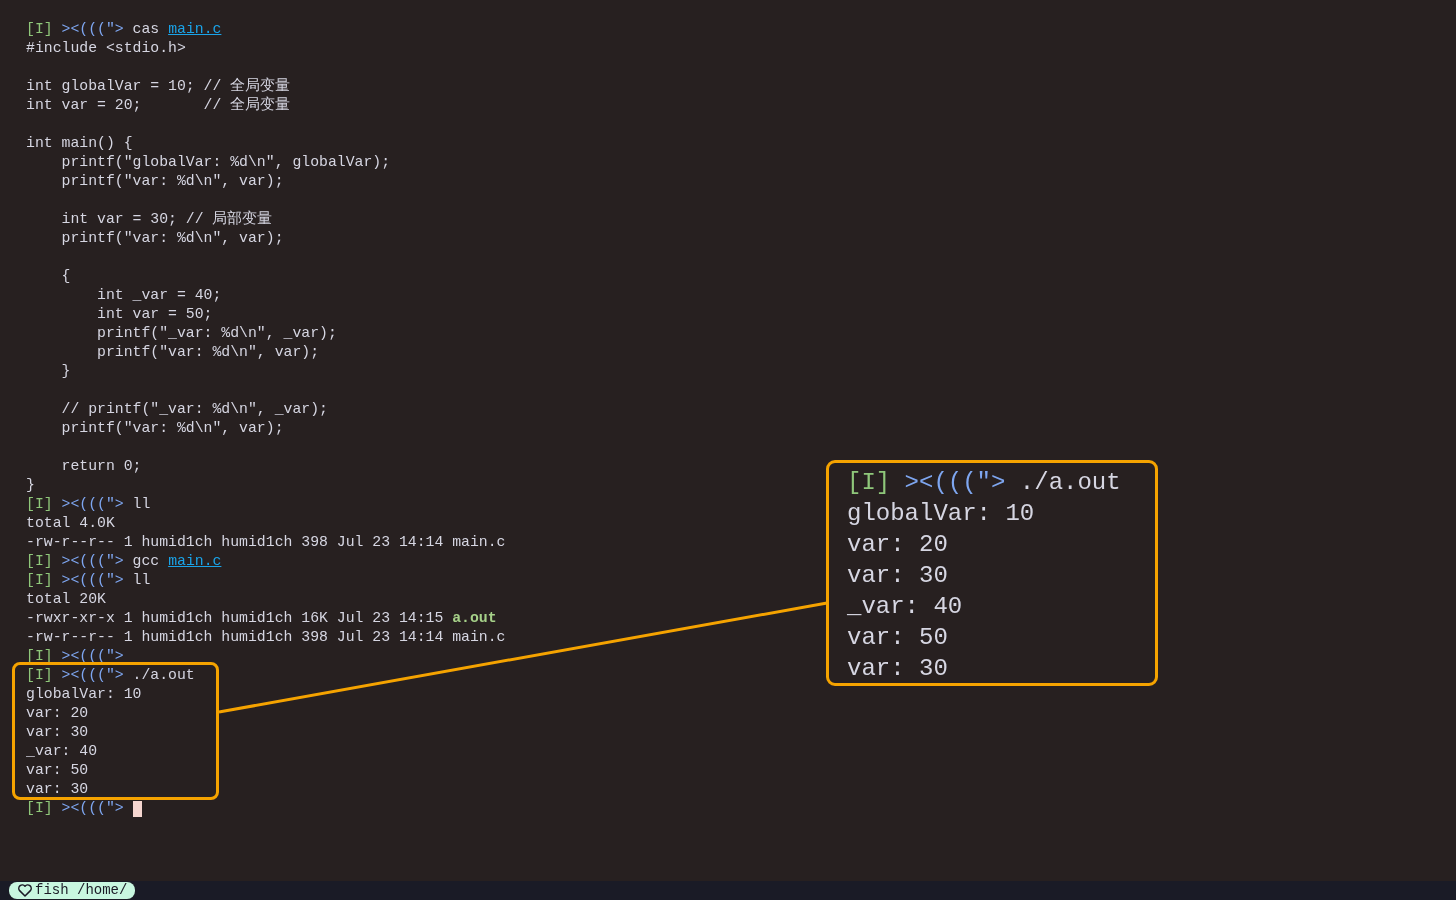 This screenshot has width=1456, height=900. I want to click on code-line: printf("_var: %d\n", _var);, so click(216, 333).